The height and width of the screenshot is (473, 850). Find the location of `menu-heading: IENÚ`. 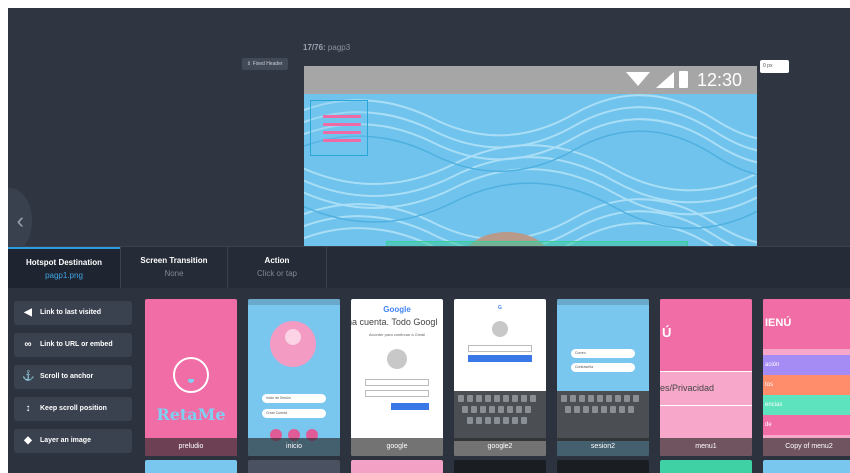

menu-heading: IENÚ is located at coordinates (778, 323).